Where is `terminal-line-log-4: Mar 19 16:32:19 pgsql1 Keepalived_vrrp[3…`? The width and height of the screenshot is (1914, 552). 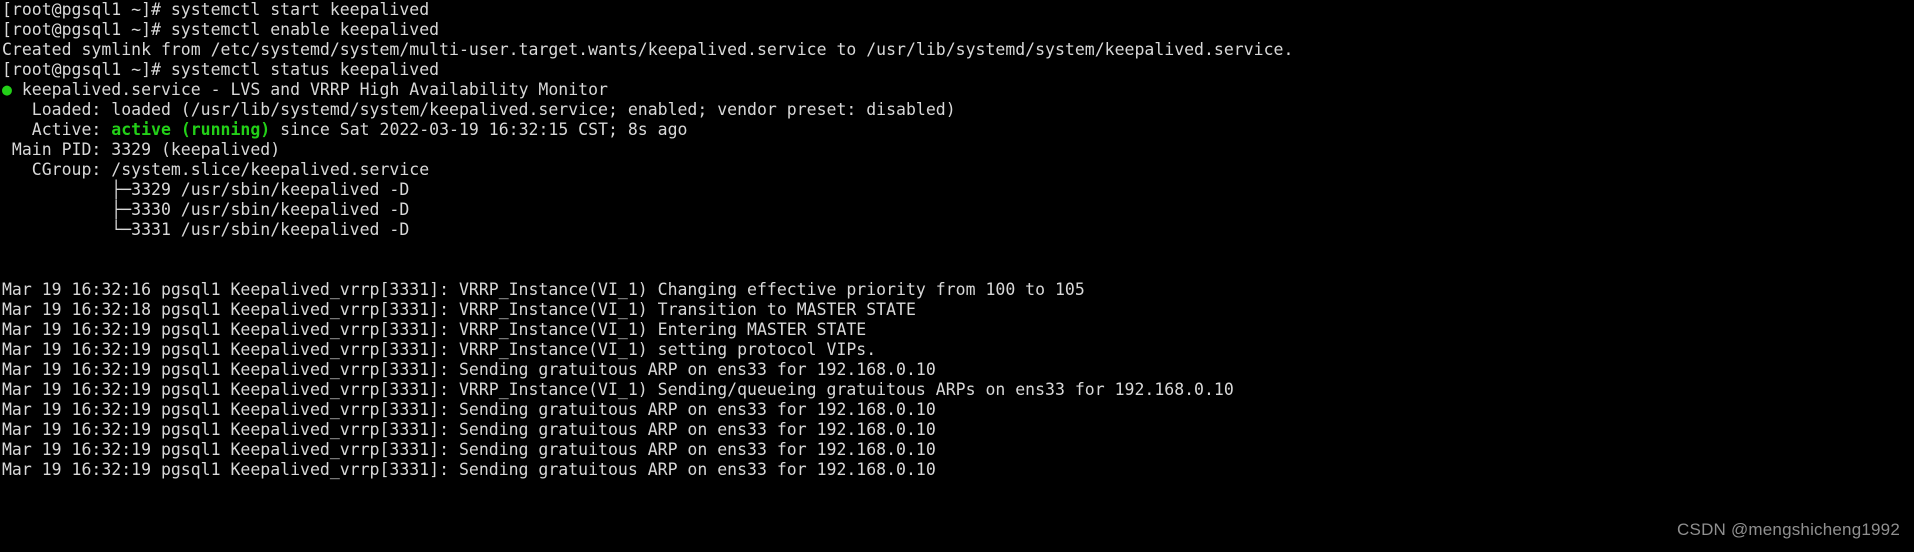 terminal-line-log-4: Mar 19 16:32:19 pgsql1 Keepalived_vrrp[3… is located at coordinates (957, 350).